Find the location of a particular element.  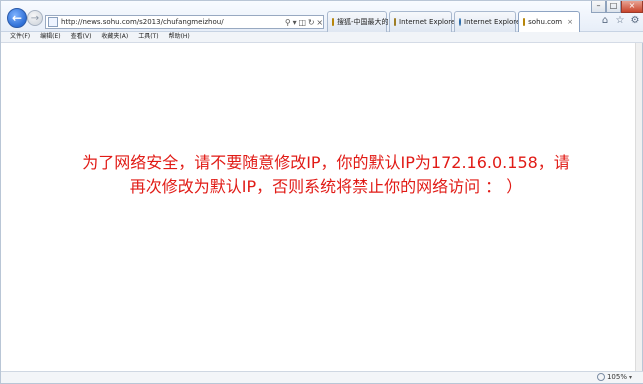

gear-icon: ⚙ is located at coordinates (635, 21).